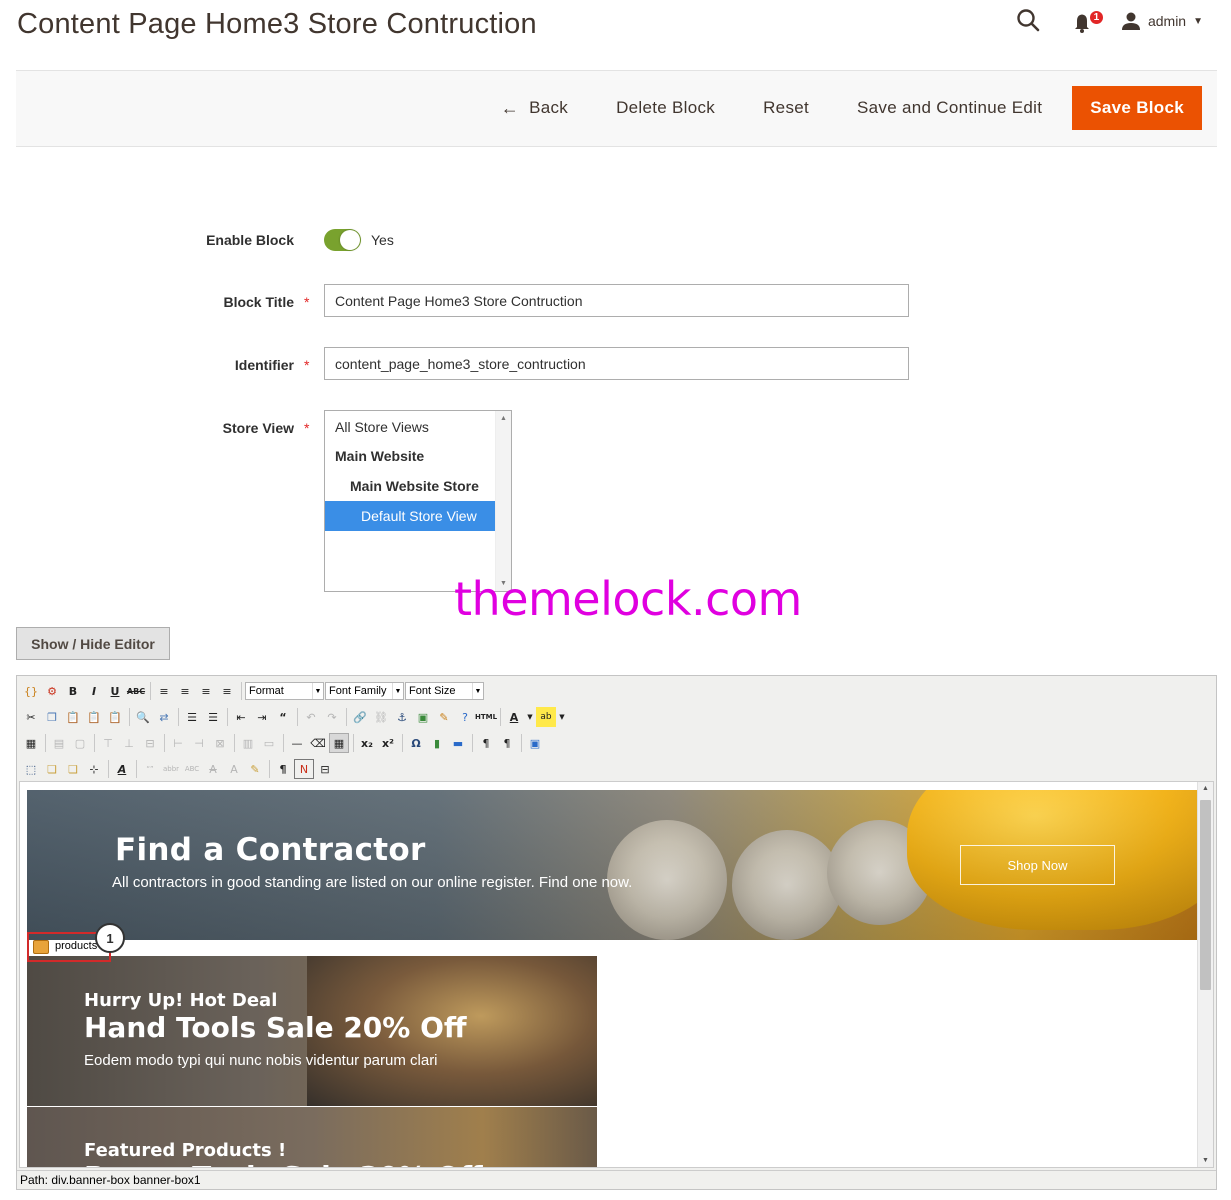  What do you see at coordinates (444, 717) in the screenshot?
I see `cleanup-icon: ✎` at bounding box center [444, 717].